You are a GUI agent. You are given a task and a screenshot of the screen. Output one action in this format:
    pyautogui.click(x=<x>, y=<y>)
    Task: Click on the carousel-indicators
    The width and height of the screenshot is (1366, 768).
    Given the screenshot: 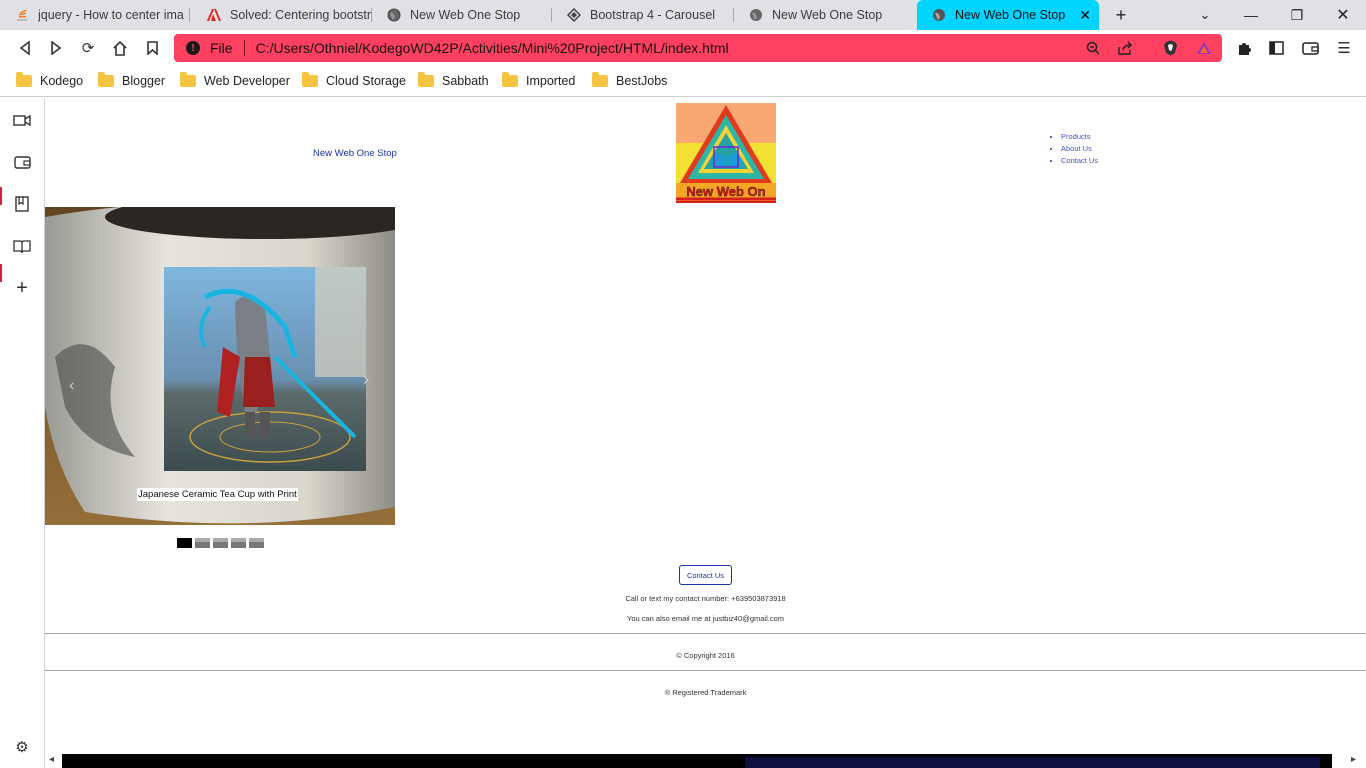 What is the action you would take?
    pyautogui.click(x=220, y=543)
    